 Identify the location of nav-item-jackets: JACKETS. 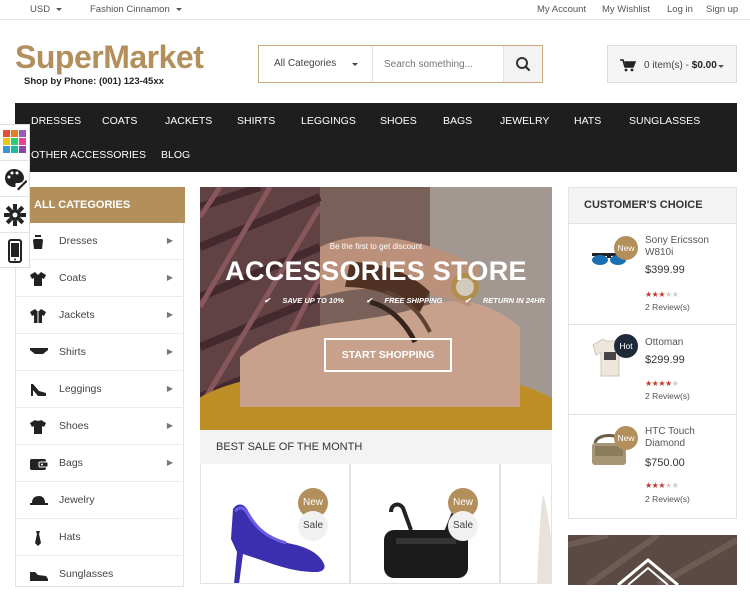
(188, 121).